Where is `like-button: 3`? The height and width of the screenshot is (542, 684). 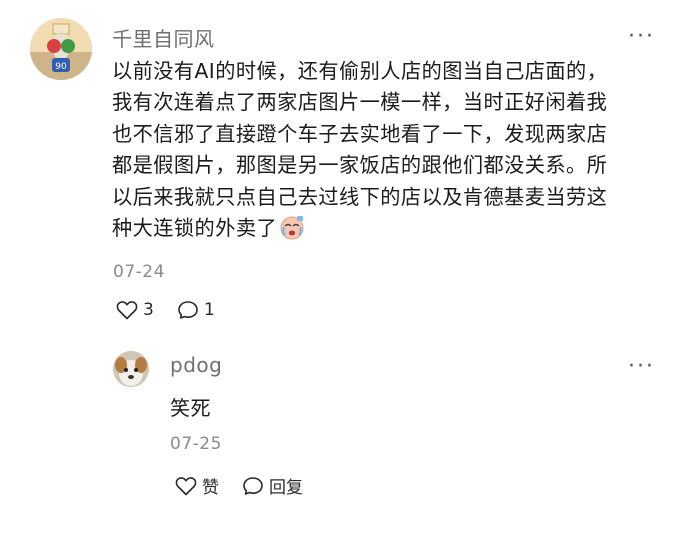
like-button: 3 is located at coordinates (135, 310).